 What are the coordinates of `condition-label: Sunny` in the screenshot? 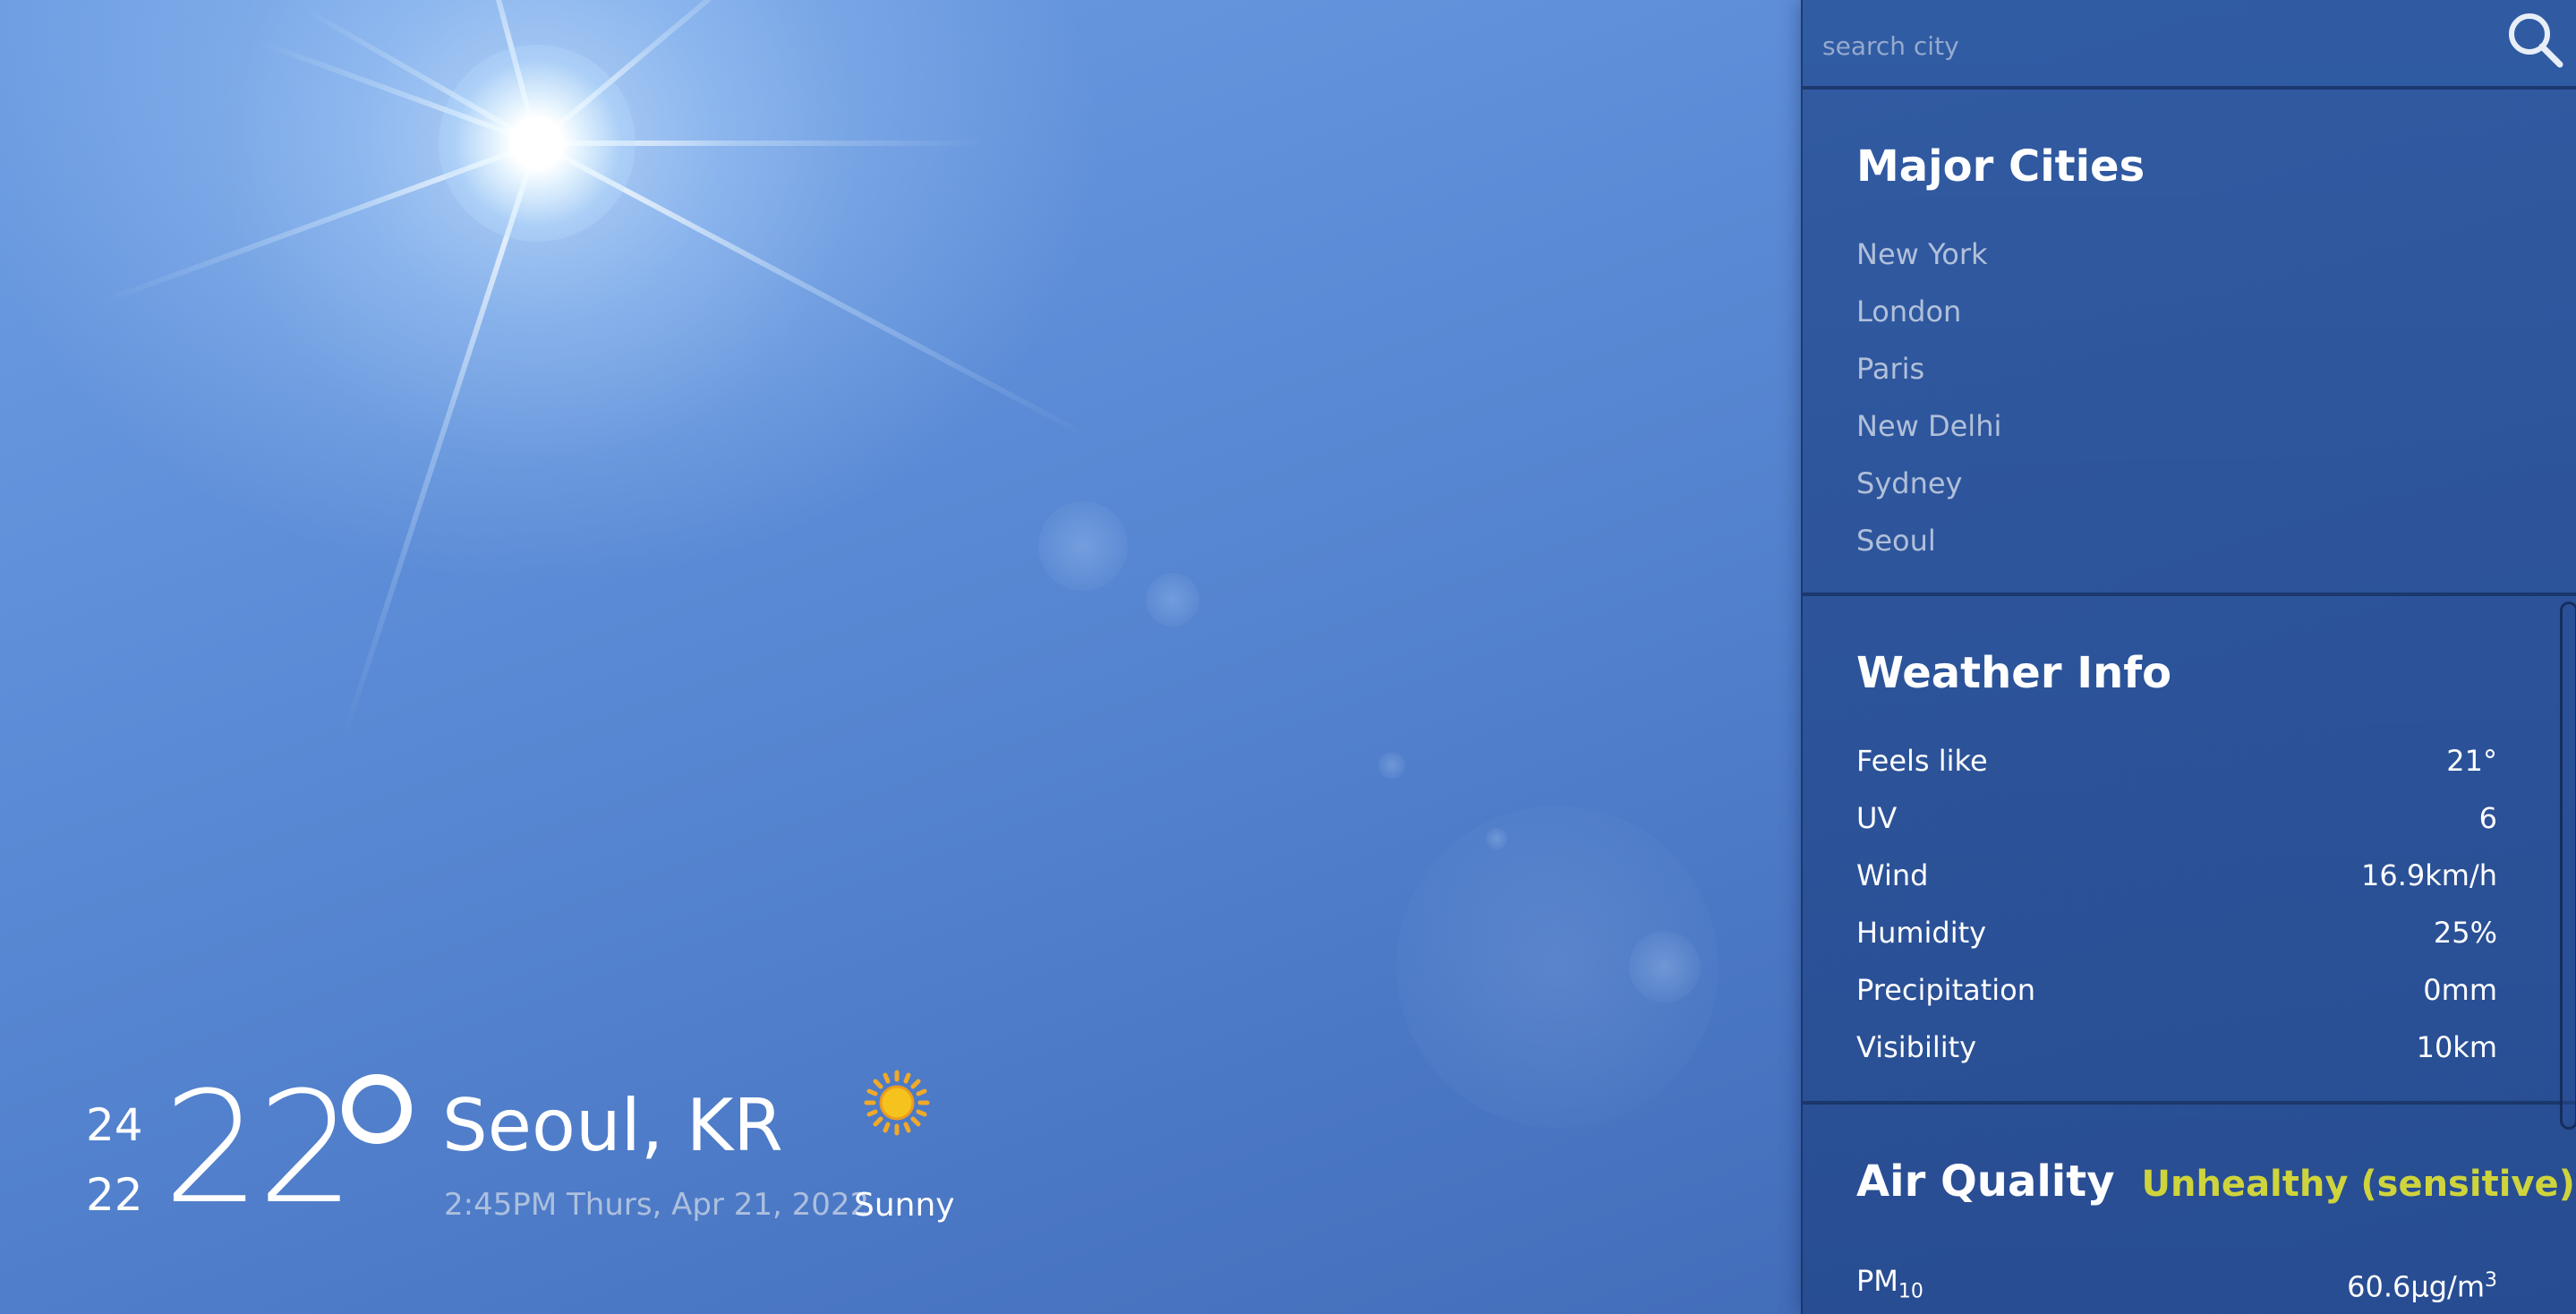 It's located at (904, 1205).